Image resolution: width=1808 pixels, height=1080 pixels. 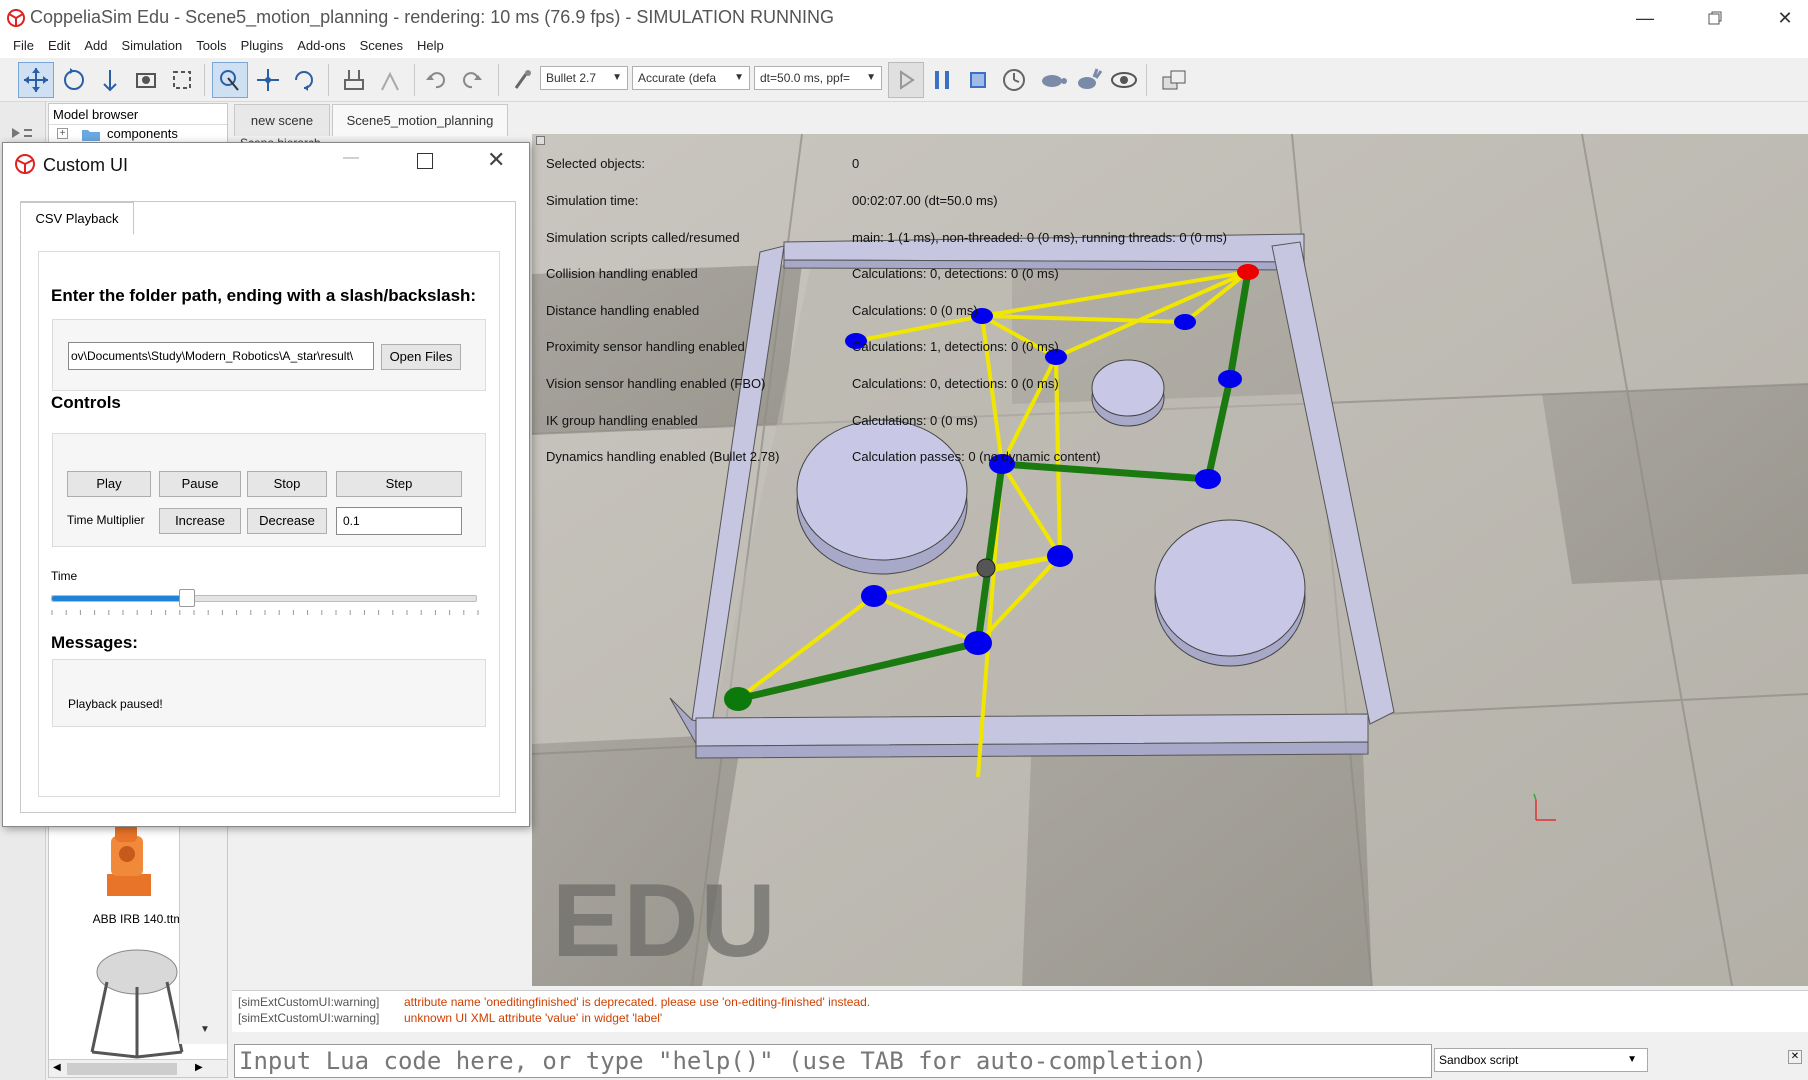 I want to click on robot-marker, so click(x=986, y=568).